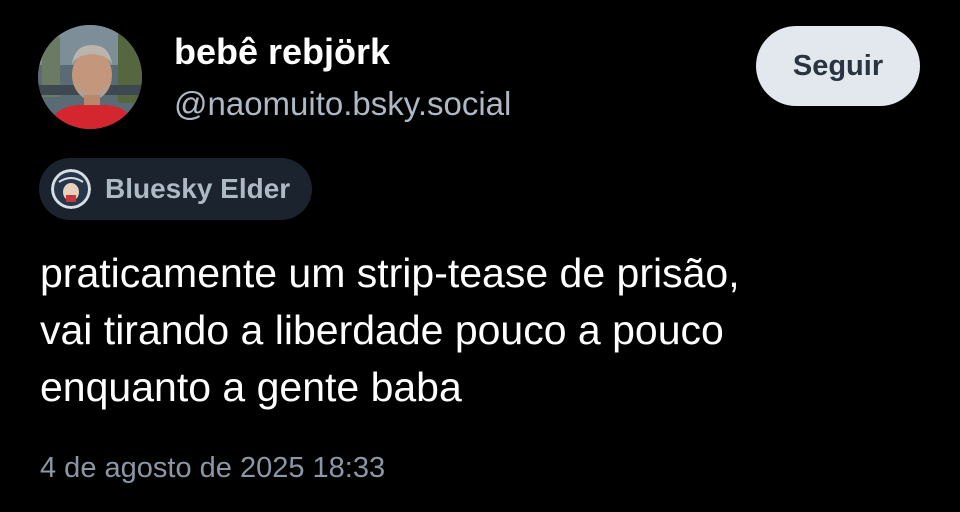 The height and width of the screenshot is (512, 960). Describe the element at coordinates (282, 52) in the screenshot. I see `author-display-name: bebê rebjörk` at that location.